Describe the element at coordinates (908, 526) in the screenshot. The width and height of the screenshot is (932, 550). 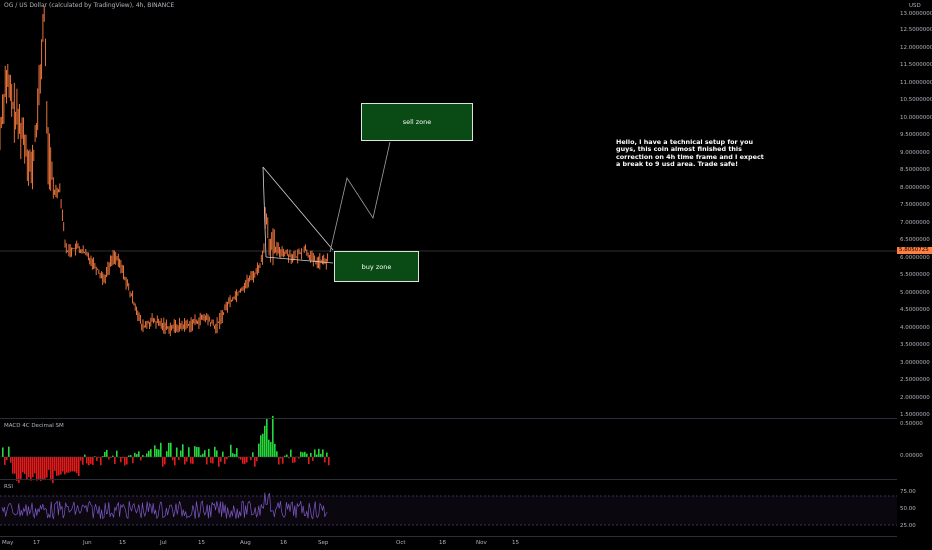
I see `rsi-tick: 25.00` at that location.